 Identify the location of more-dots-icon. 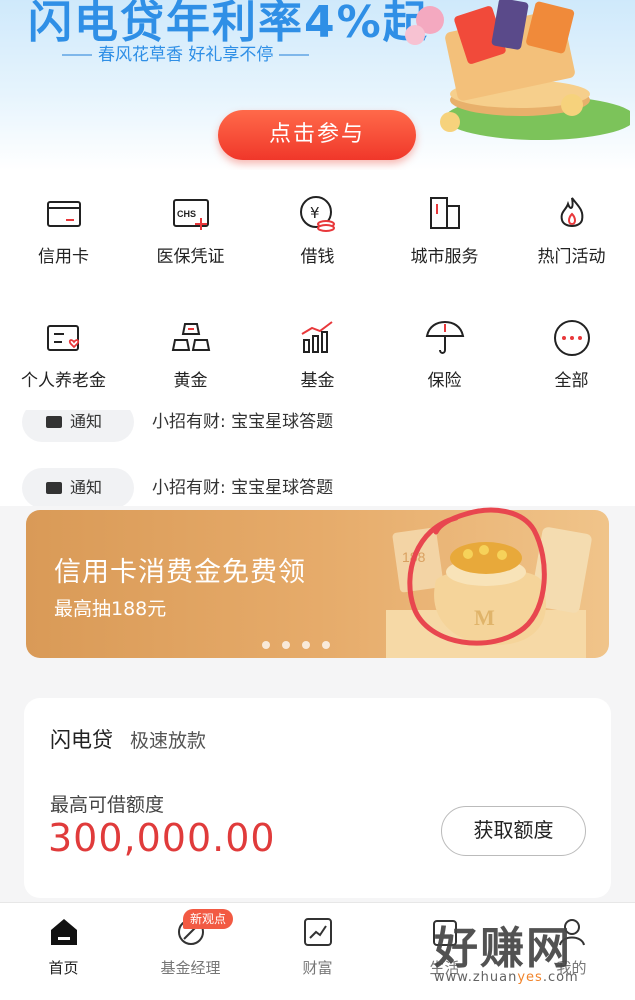
(571, 338).